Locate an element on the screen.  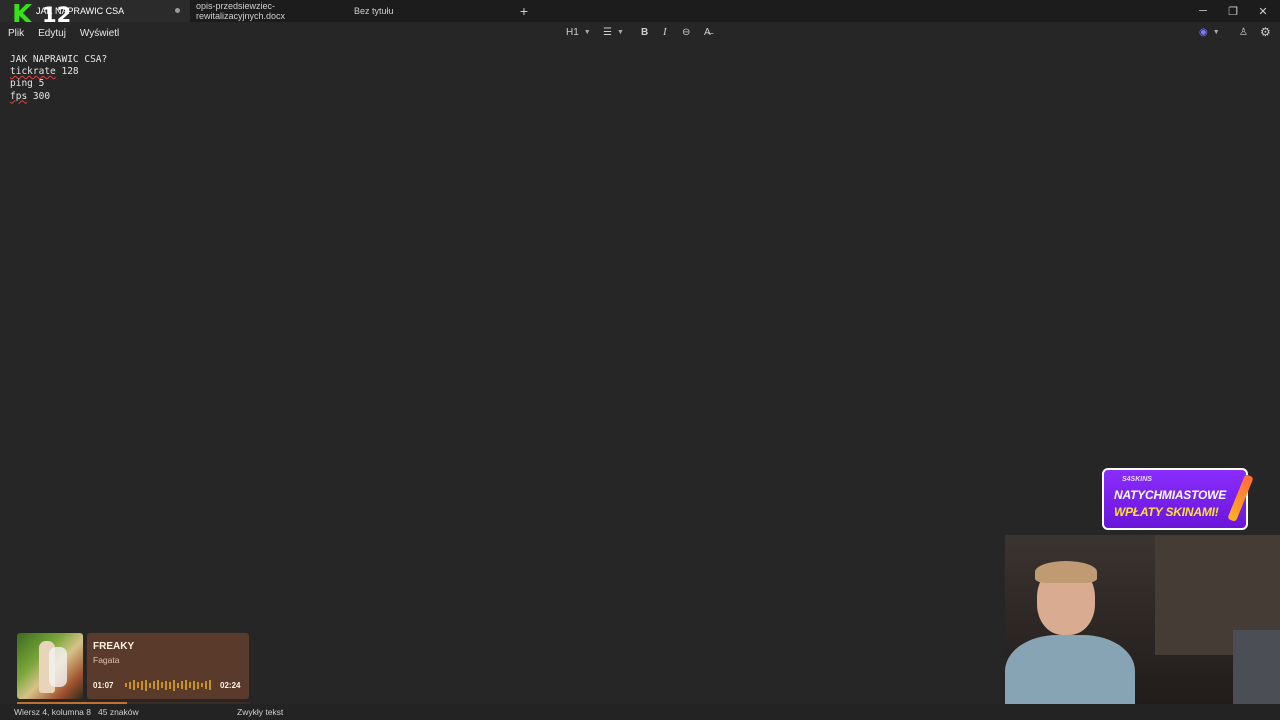
minimize-button: ─ is located at coordinates (1203, 11).